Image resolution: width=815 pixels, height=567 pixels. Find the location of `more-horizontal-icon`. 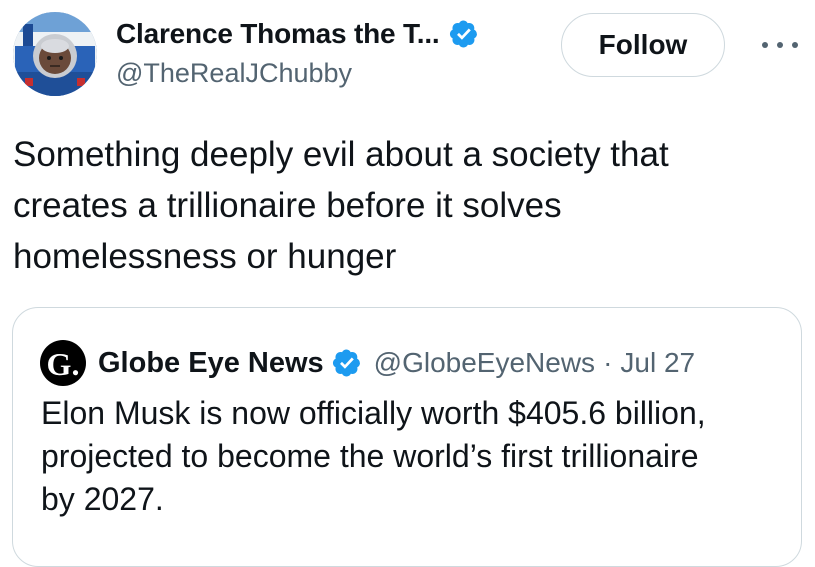

more-horizontal-icon is located at coordinates (780, 45).